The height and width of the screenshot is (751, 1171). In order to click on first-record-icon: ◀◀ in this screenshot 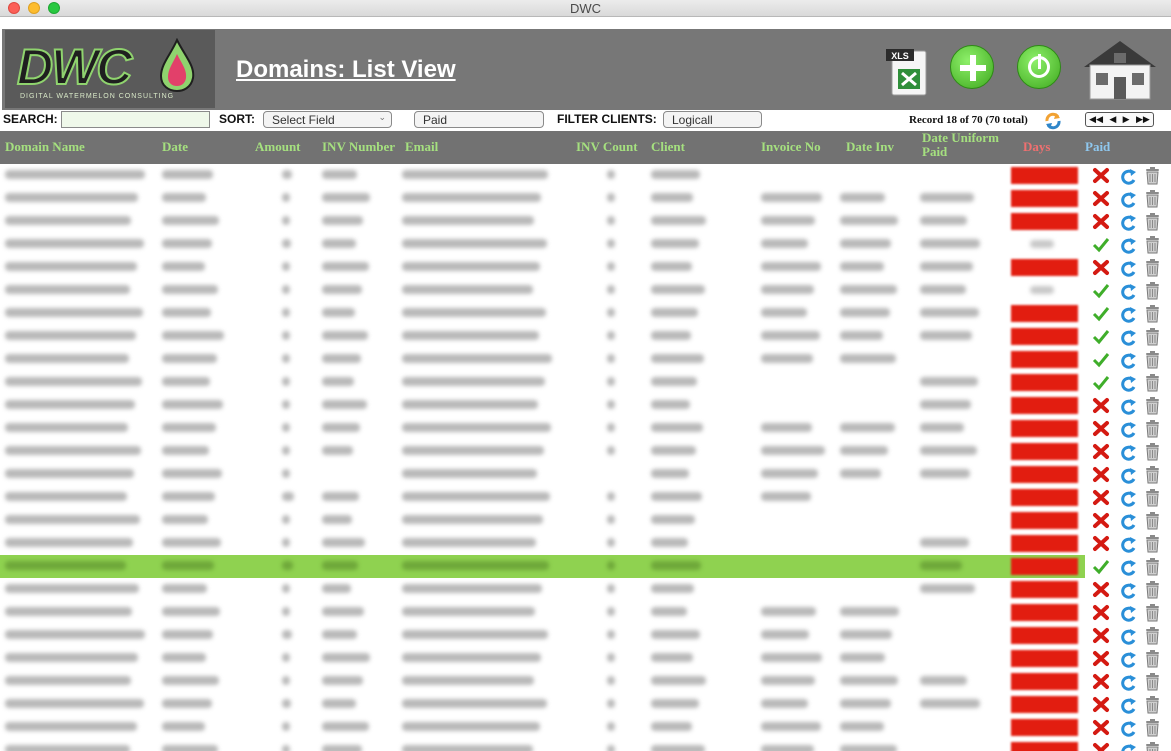, I will do `click(1096, 119)`.